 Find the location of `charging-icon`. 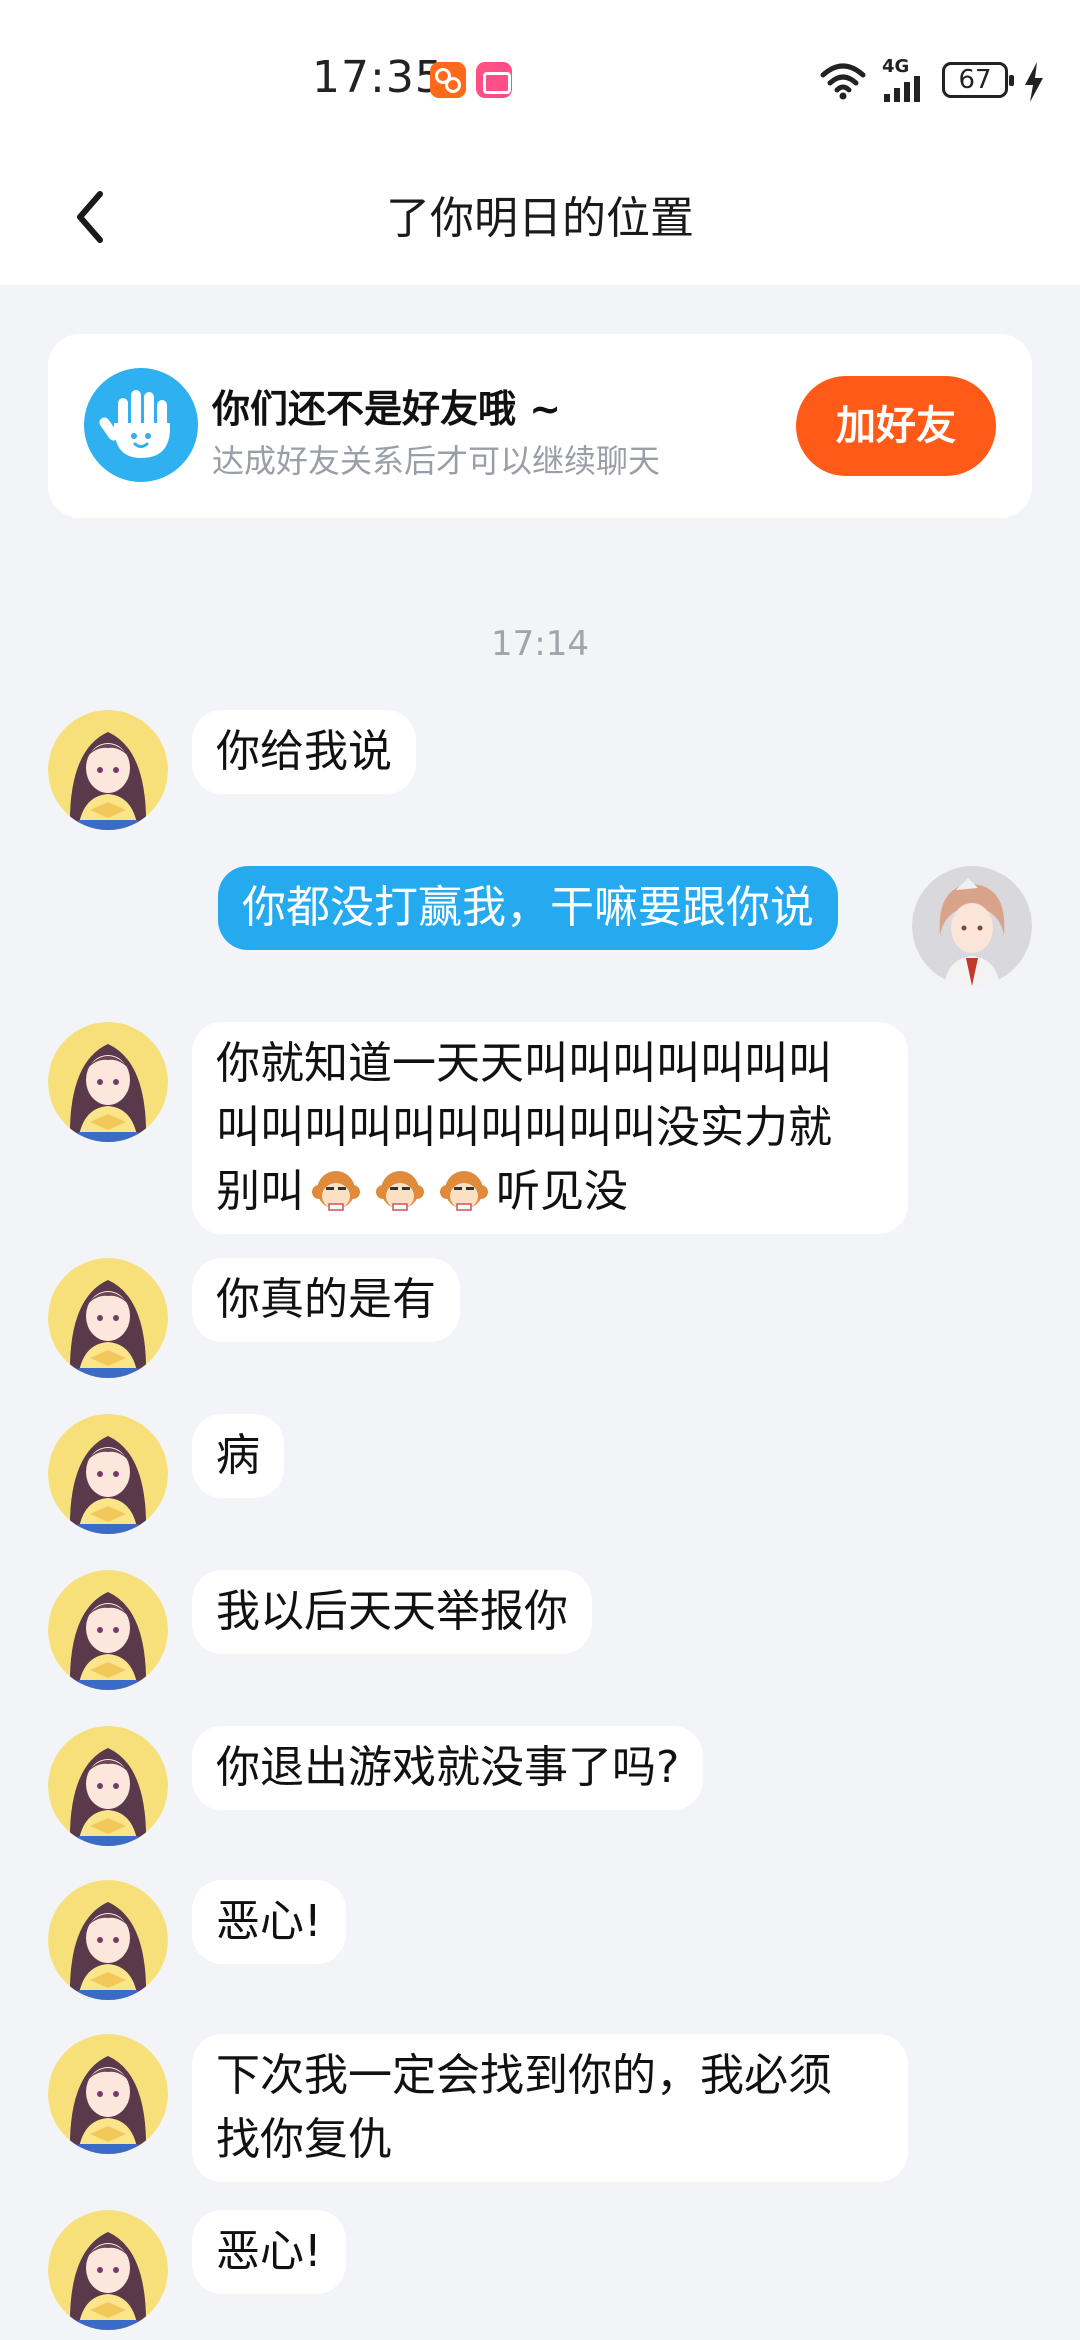

charging-icon is located at coordinates (1034, 82).